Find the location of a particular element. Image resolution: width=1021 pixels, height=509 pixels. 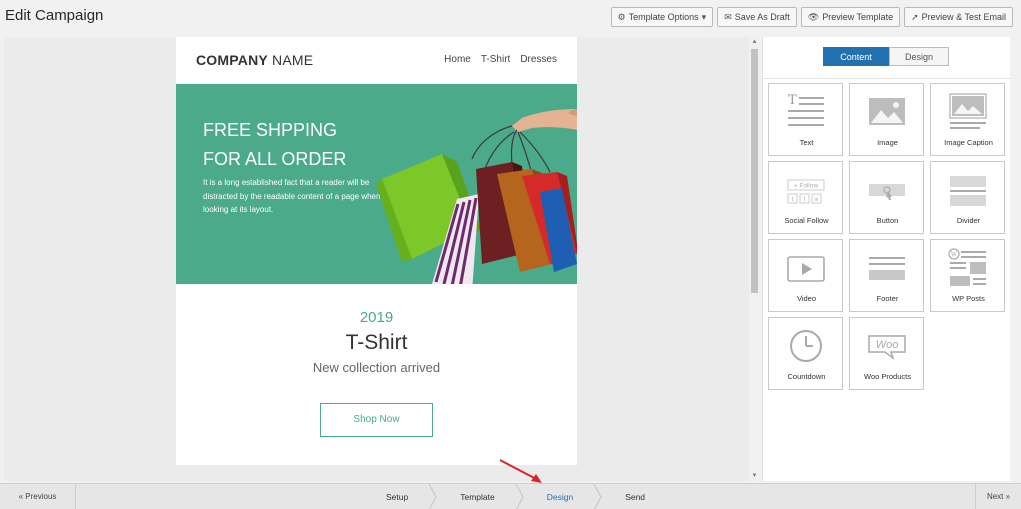

preview-test-label: Preview & Test Email is located at coordinates (963, 17).